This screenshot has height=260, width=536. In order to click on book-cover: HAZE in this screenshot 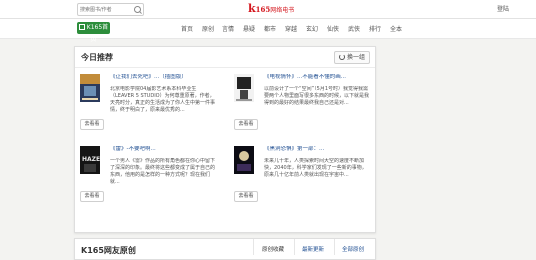, I will do `click(90, 160)`.